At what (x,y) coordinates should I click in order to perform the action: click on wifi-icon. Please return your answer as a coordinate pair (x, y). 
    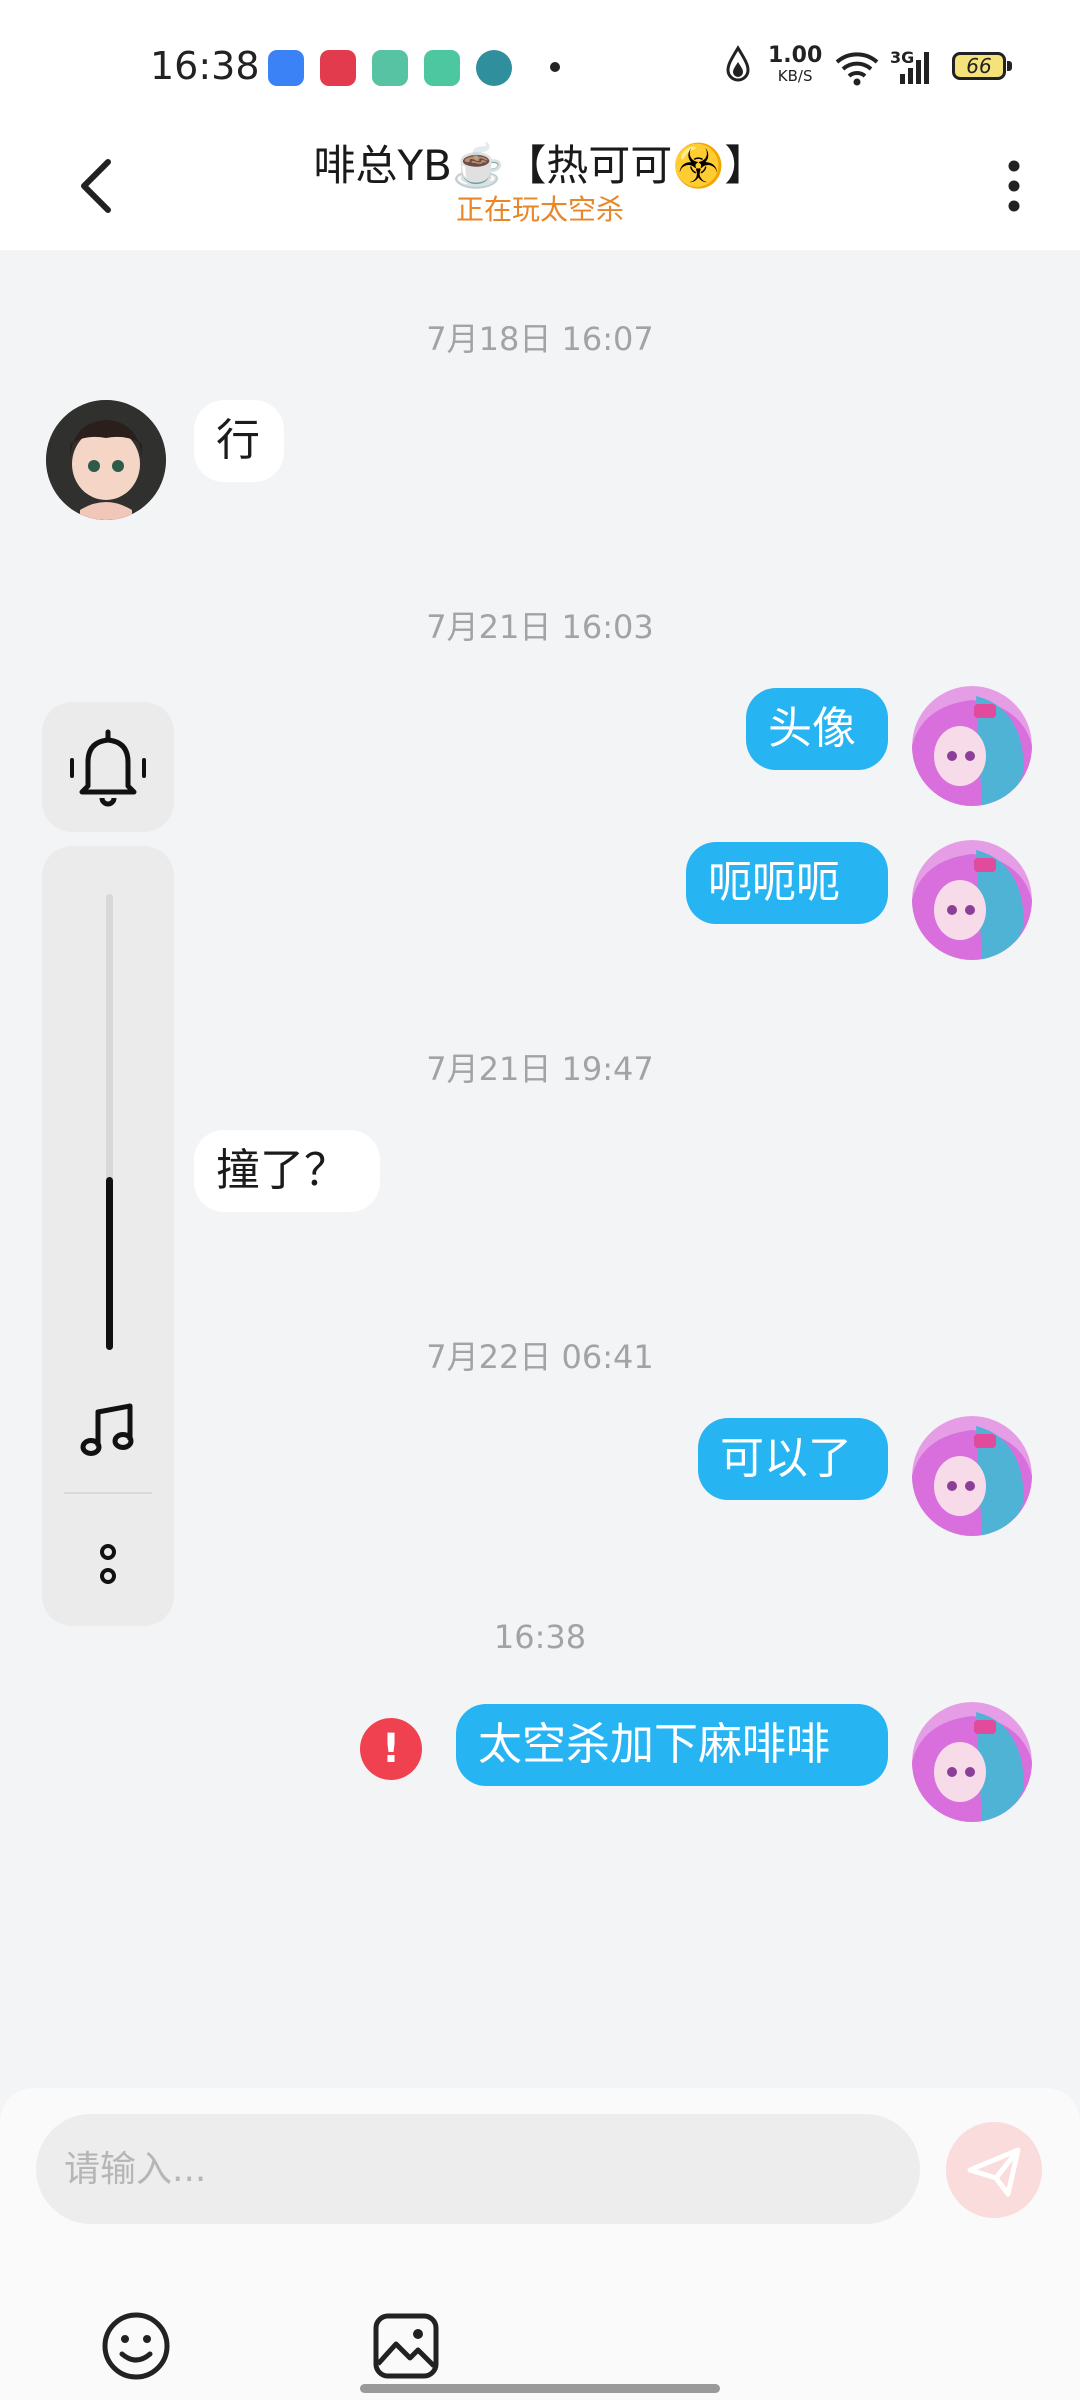
    Looking at the image, I should click on (857, 69).